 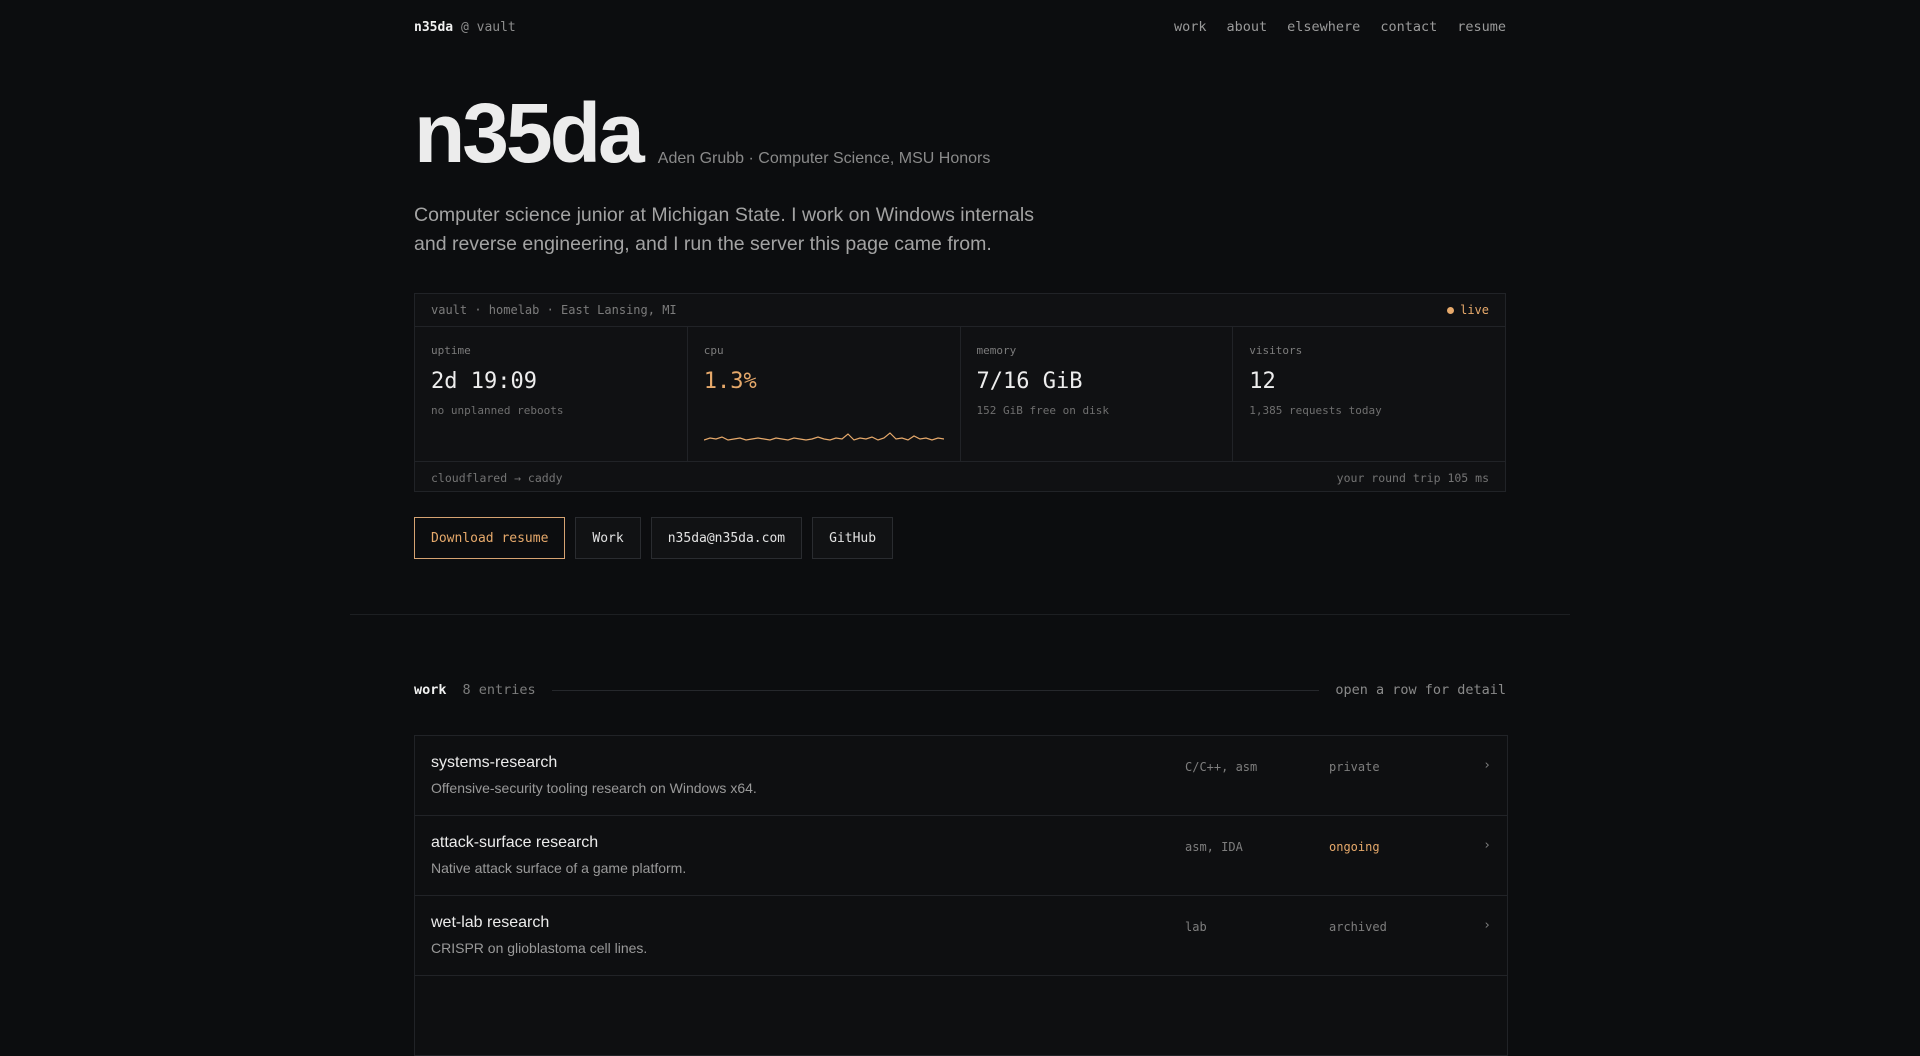 What do you see at coordinates (1420, 690) in the screenshot?
I see `work-hint: open a row for detail` at bounding box center [1420, 690].